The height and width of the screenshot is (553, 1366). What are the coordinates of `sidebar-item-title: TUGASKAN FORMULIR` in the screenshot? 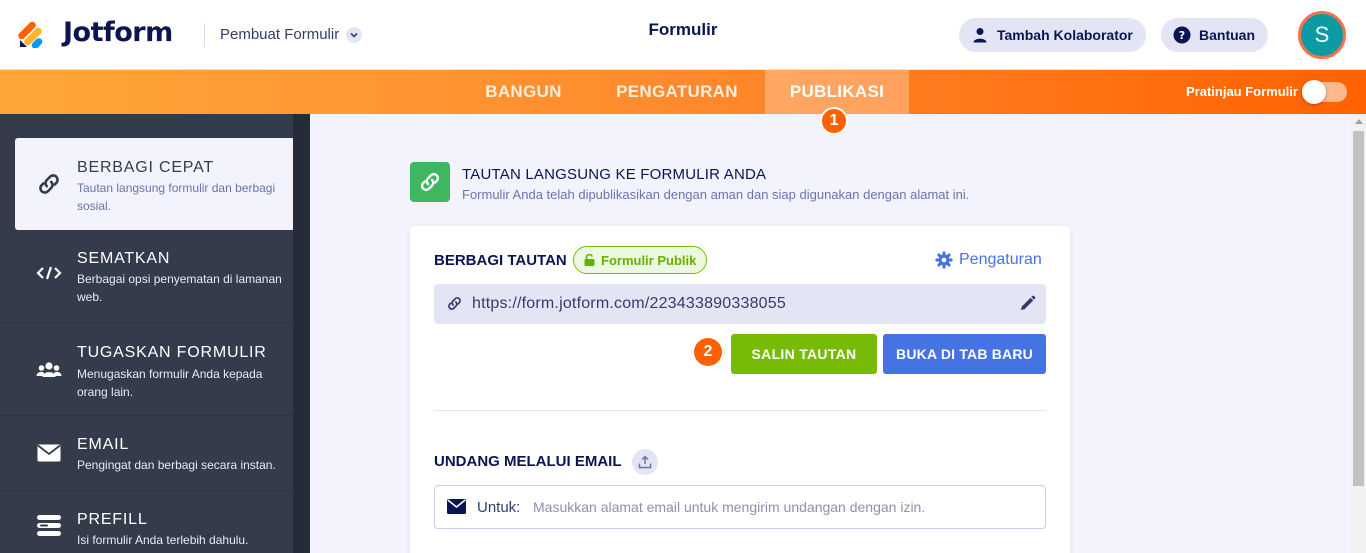 It's located at (172, 352).